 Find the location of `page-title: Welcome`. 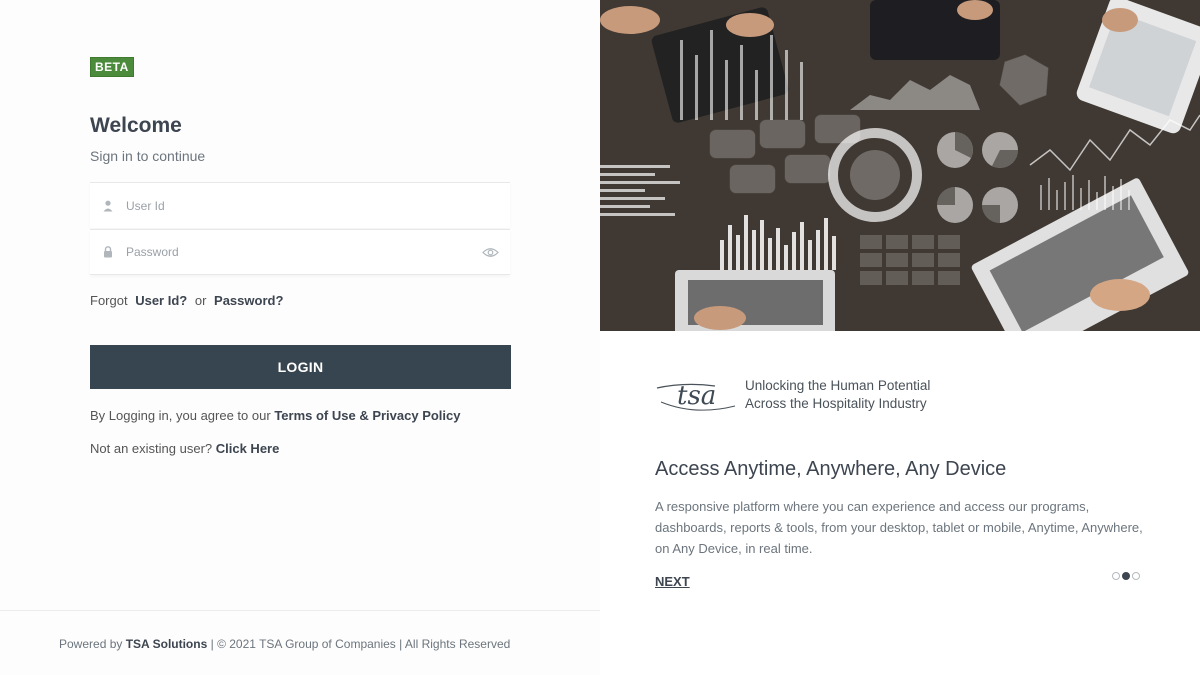

page-title: Welcome is located at coordinates (136, 125).